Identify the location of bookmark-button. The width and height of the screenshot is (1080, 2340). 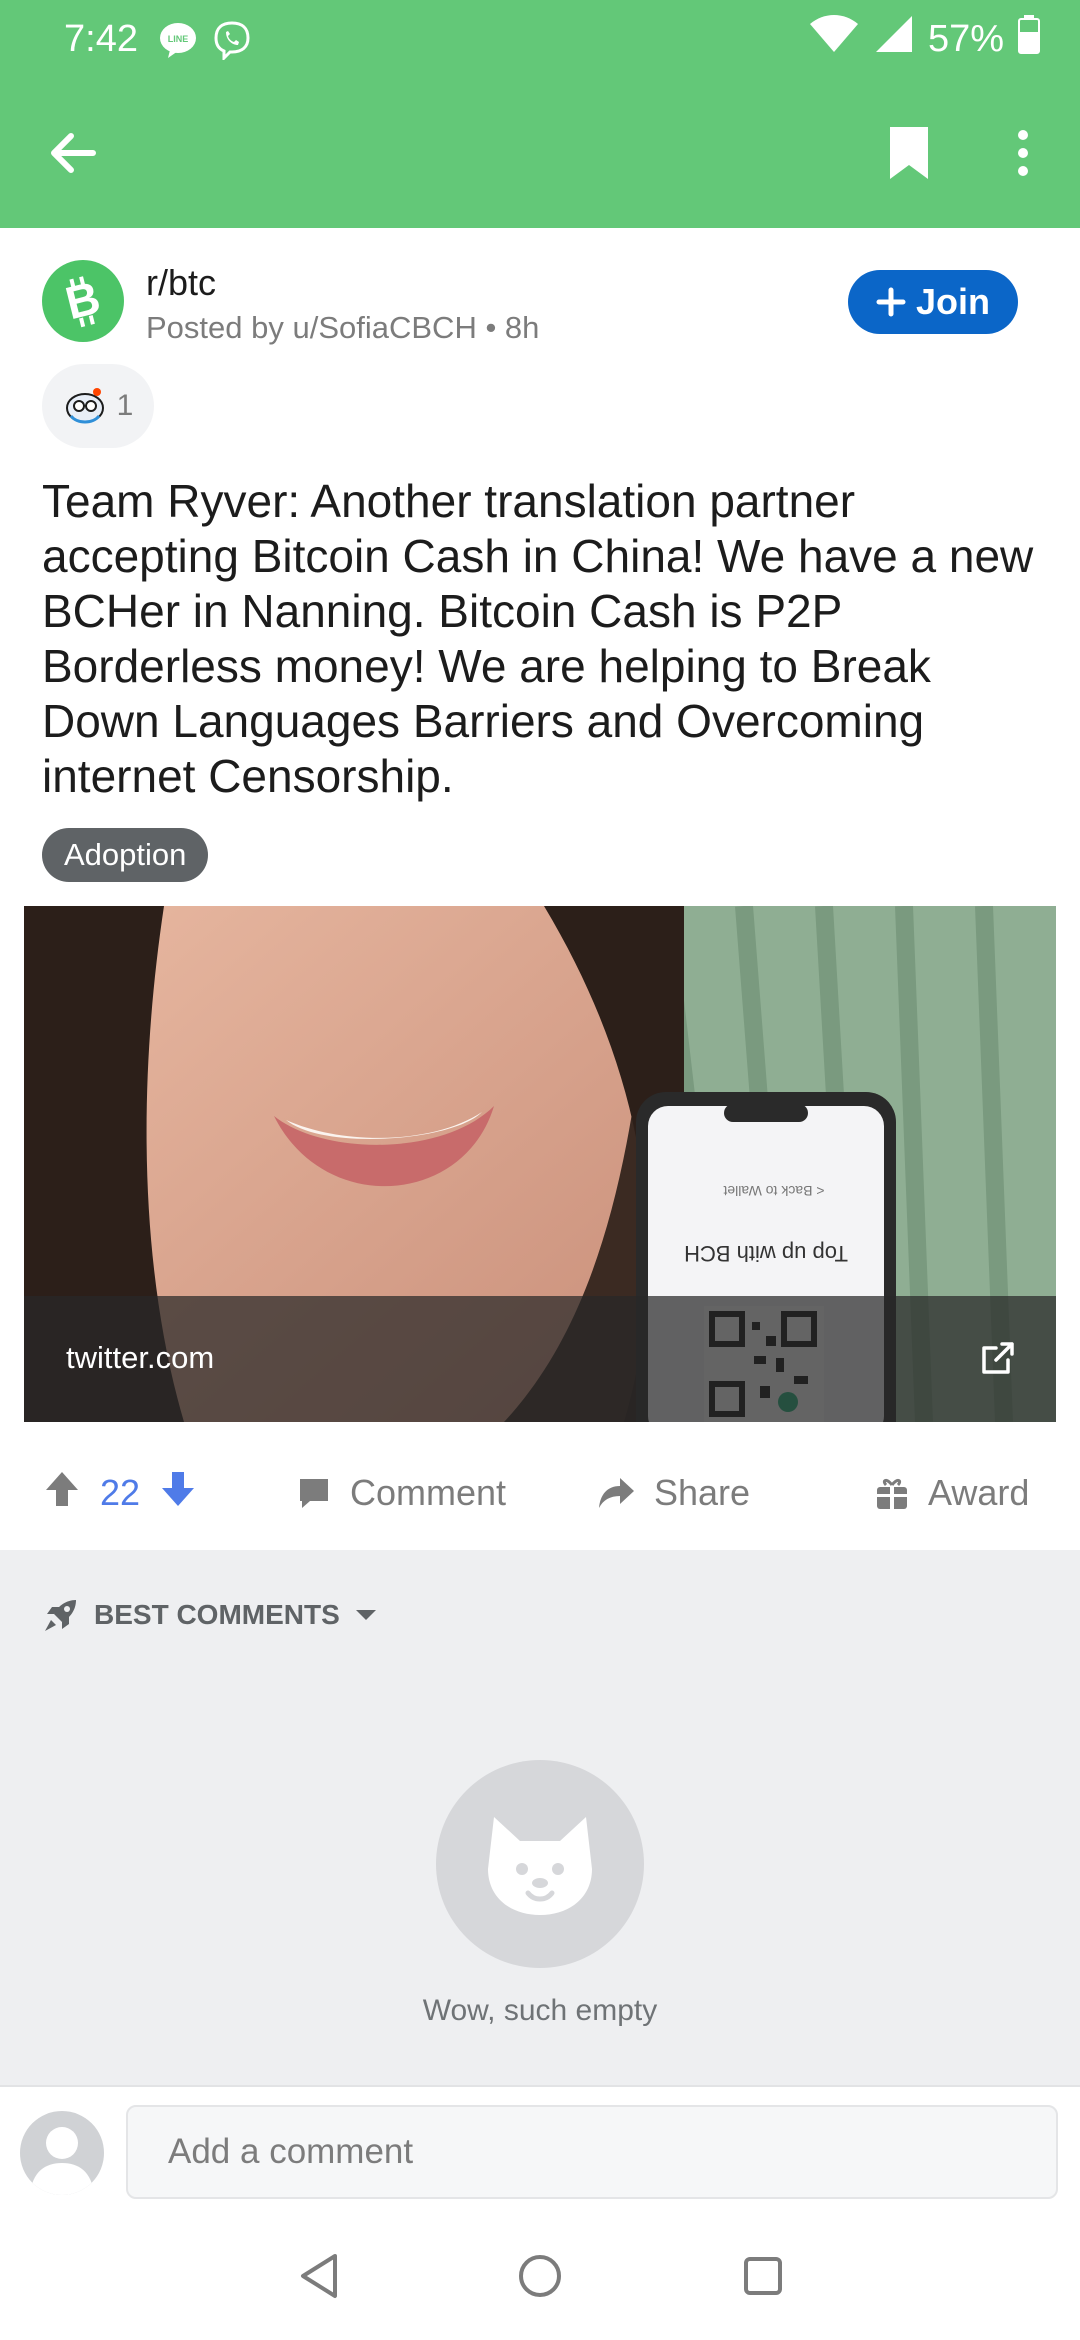
(909, 153).